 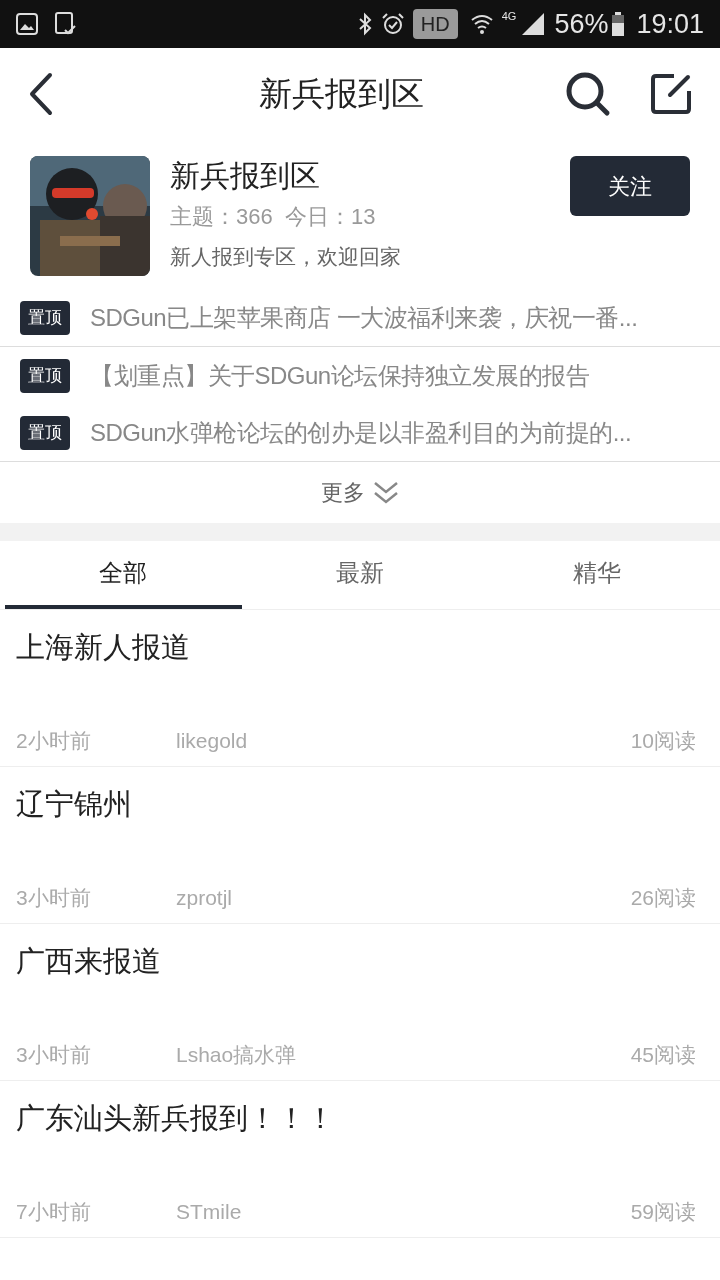 I want to click on gallery-icon, so click(x=27, y=24).